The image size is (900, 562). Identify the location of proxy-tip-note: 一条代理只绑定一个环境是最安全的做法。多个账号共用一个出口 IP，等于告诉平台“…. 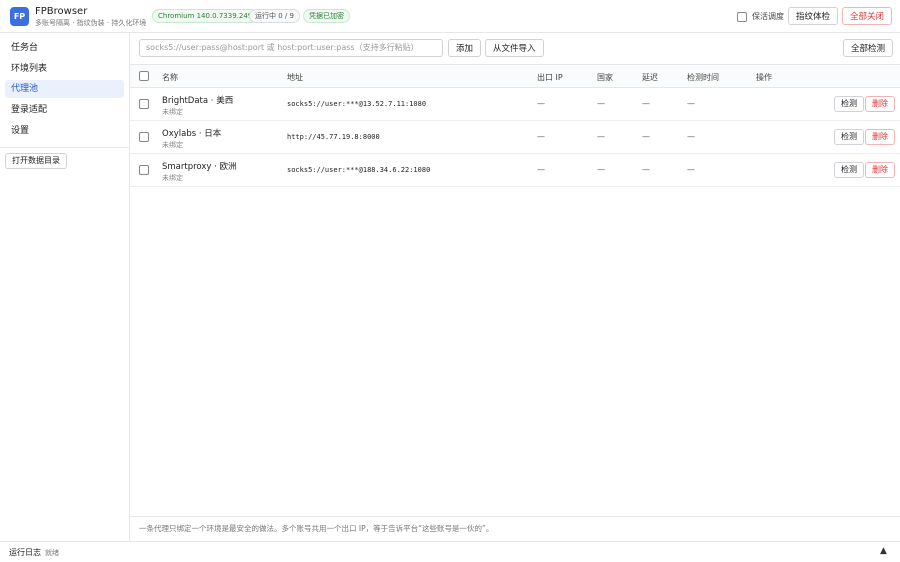
(515, 528).